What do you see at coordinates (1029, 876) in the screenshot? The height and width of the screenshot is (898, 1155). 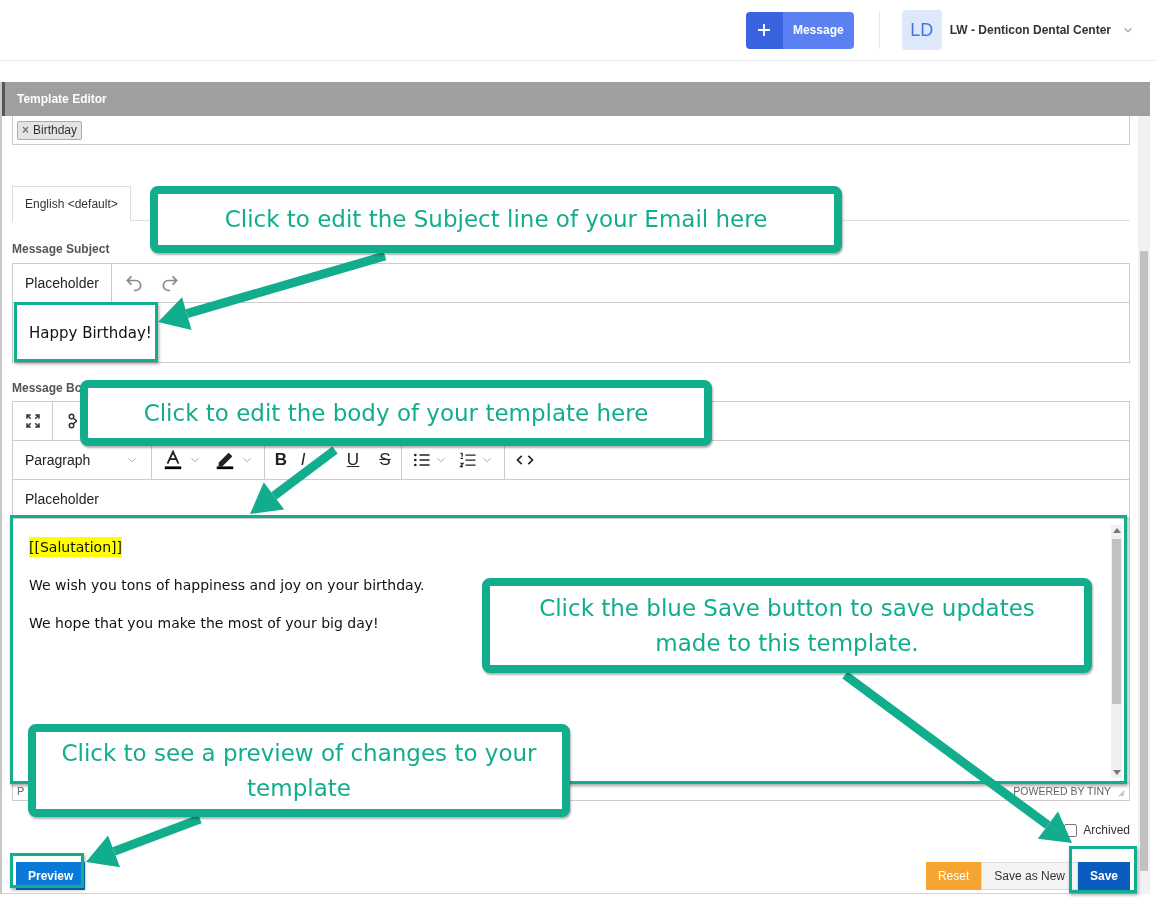 I see `save-as-new-button: Save as New` at bounding box center [1029, 876].